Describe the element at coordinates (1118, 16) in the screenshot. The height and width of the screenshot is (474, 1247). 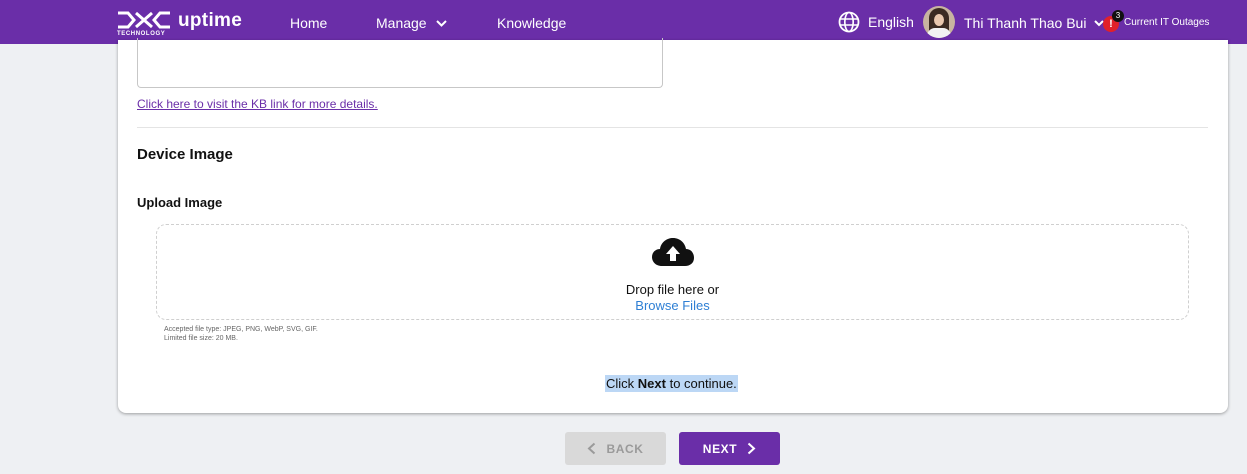
I see `outage-count-badge: 3` at that location.